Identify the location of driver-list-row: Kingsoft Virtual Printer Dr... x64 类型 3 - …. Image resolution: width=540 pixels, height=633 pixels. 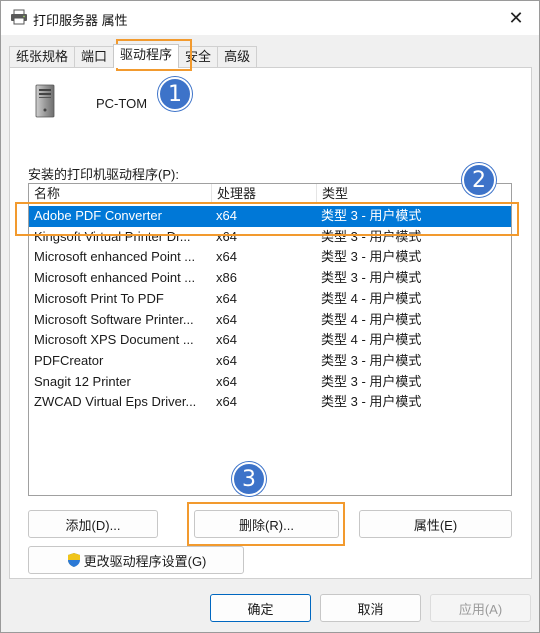
(270, 237).